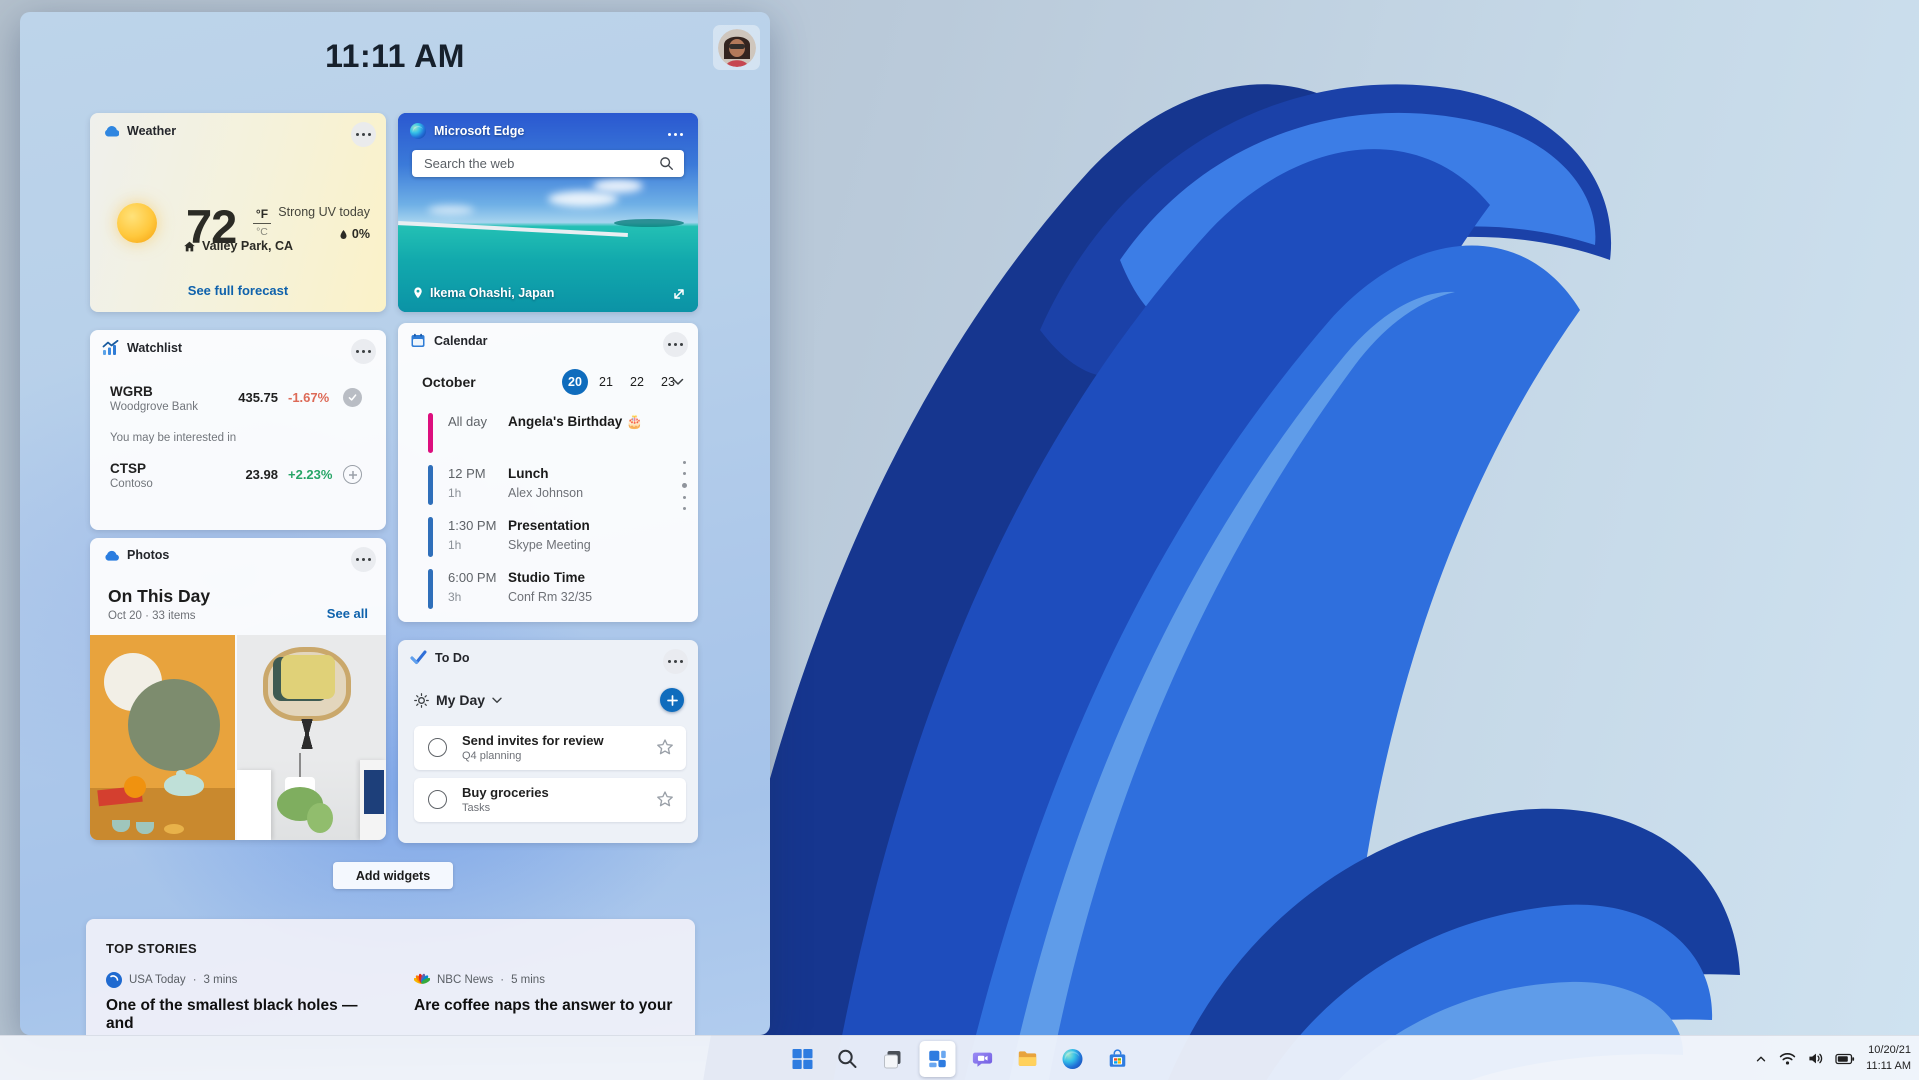 Image resolution: width=1919 pixels, height=1080 pixels. What do you see at coordinates (1845, 1059) in the screenshot?
I see `battery-icon` at bounding box center [1845, 1059].